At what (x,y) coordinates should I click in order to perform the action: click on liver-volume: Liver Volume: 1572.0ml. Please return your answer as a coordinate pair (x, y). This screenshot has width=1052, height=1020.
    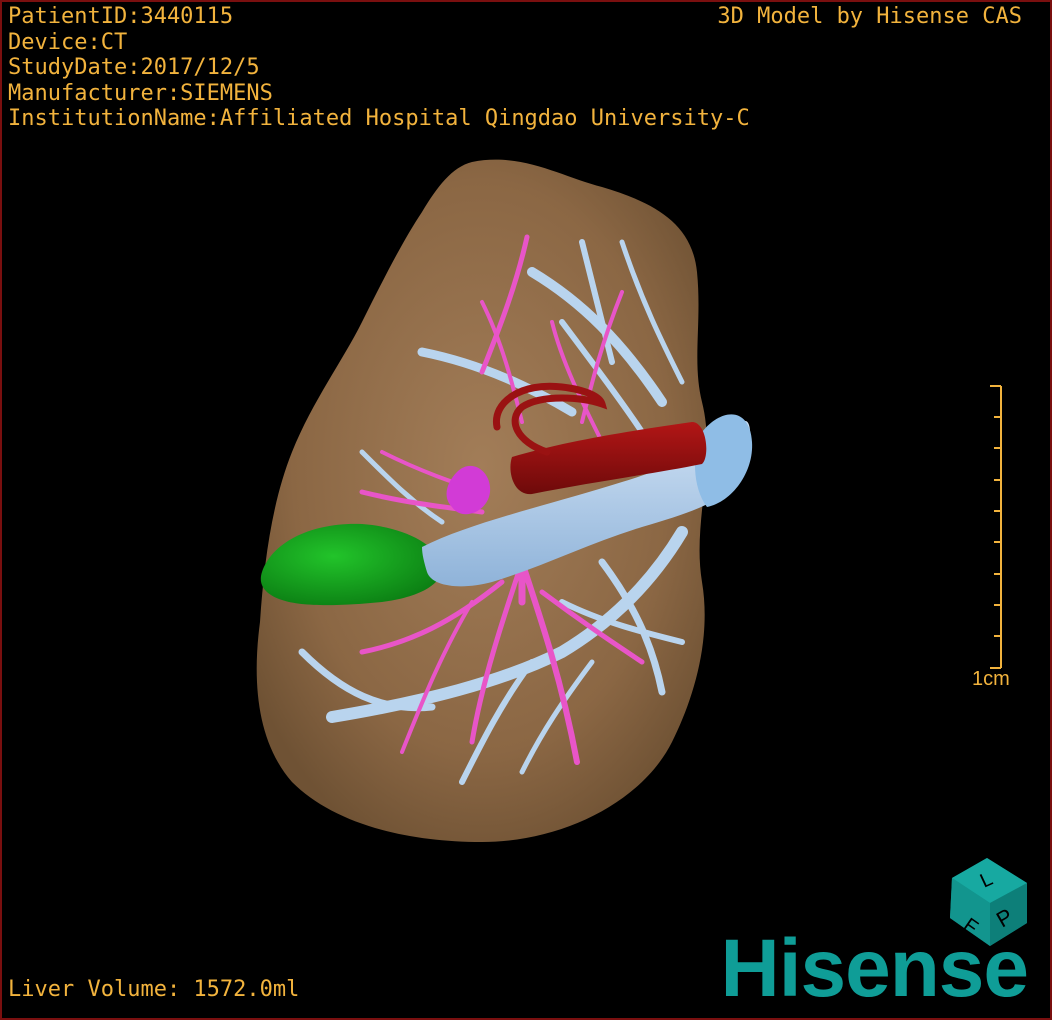
    Looking at the image, I should click on (154, 989).